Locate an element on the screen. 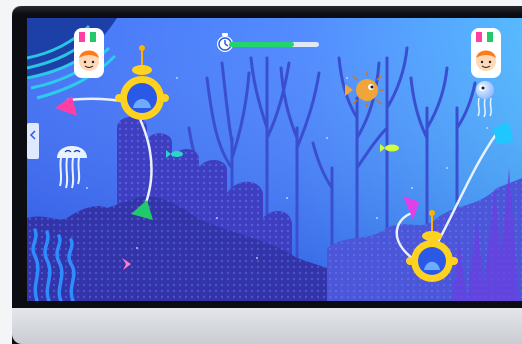  right-player-badge is located at coordinates (486, 53).